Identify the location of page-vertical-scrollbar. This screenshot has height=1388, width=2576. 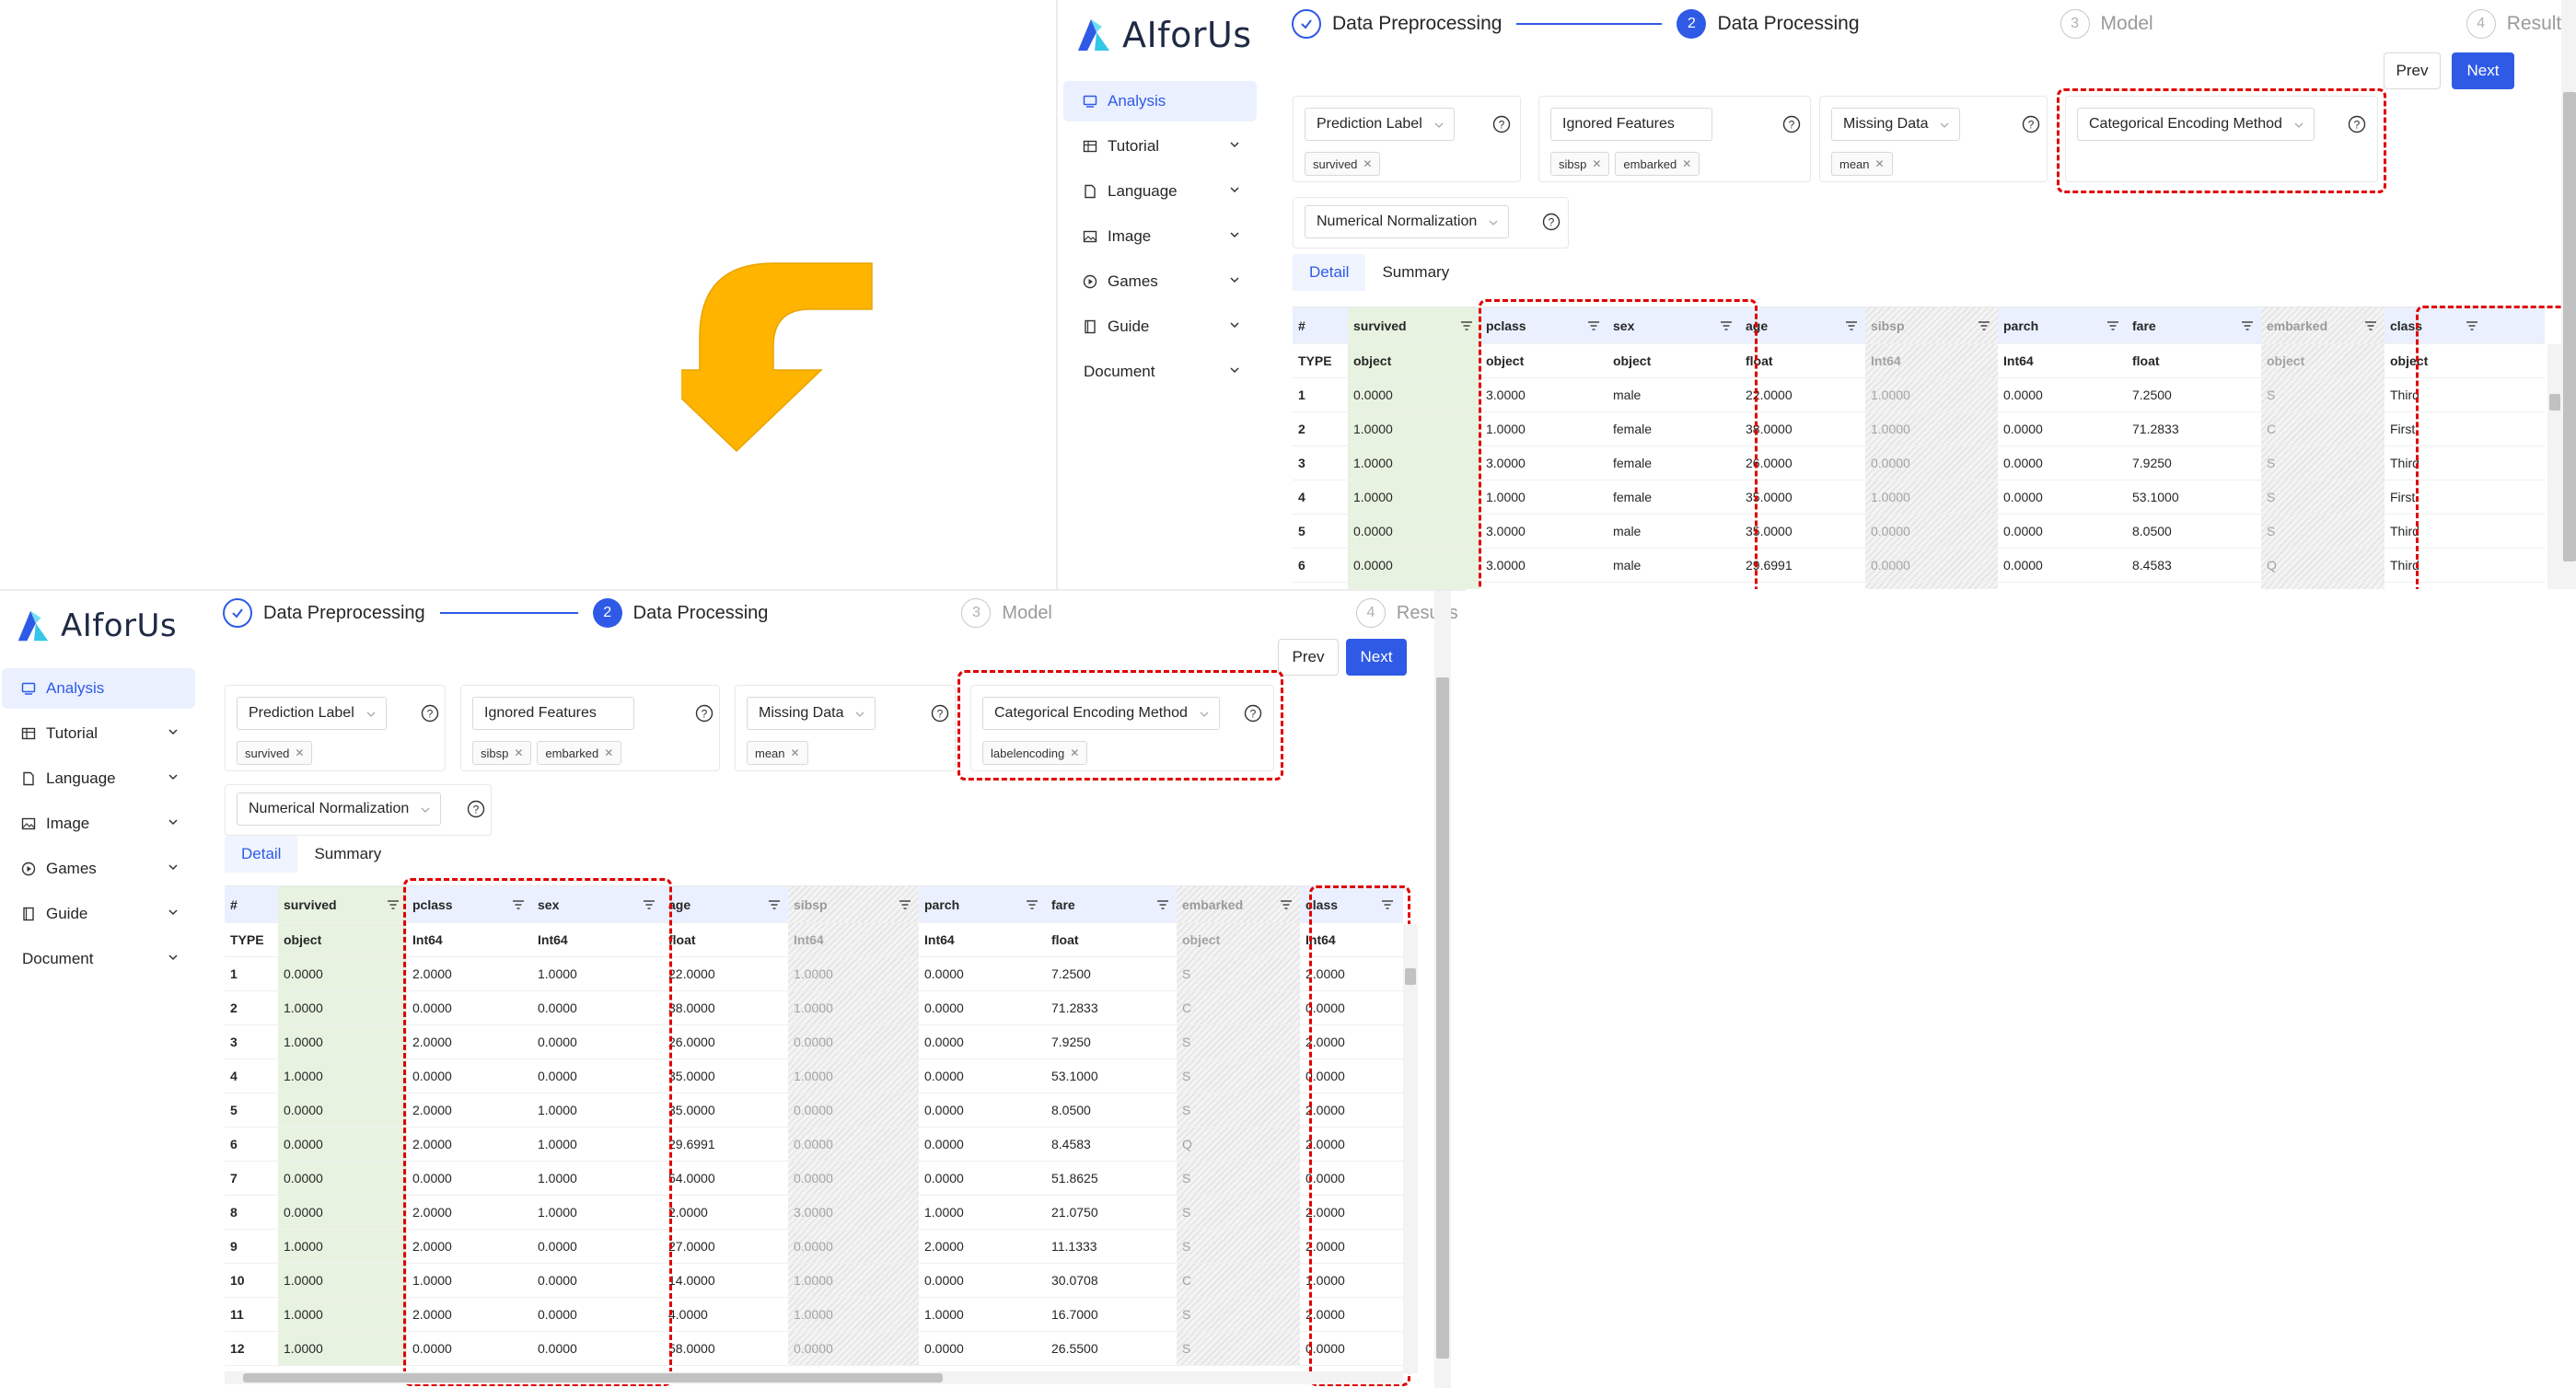
(1442, 989).